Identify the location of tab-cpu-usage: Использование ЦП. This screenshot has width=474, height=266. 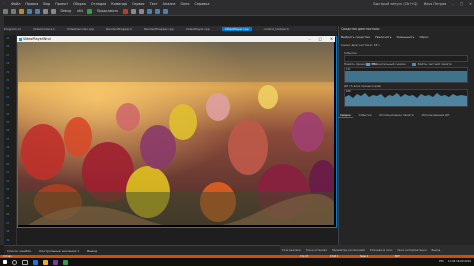
(436, 115).